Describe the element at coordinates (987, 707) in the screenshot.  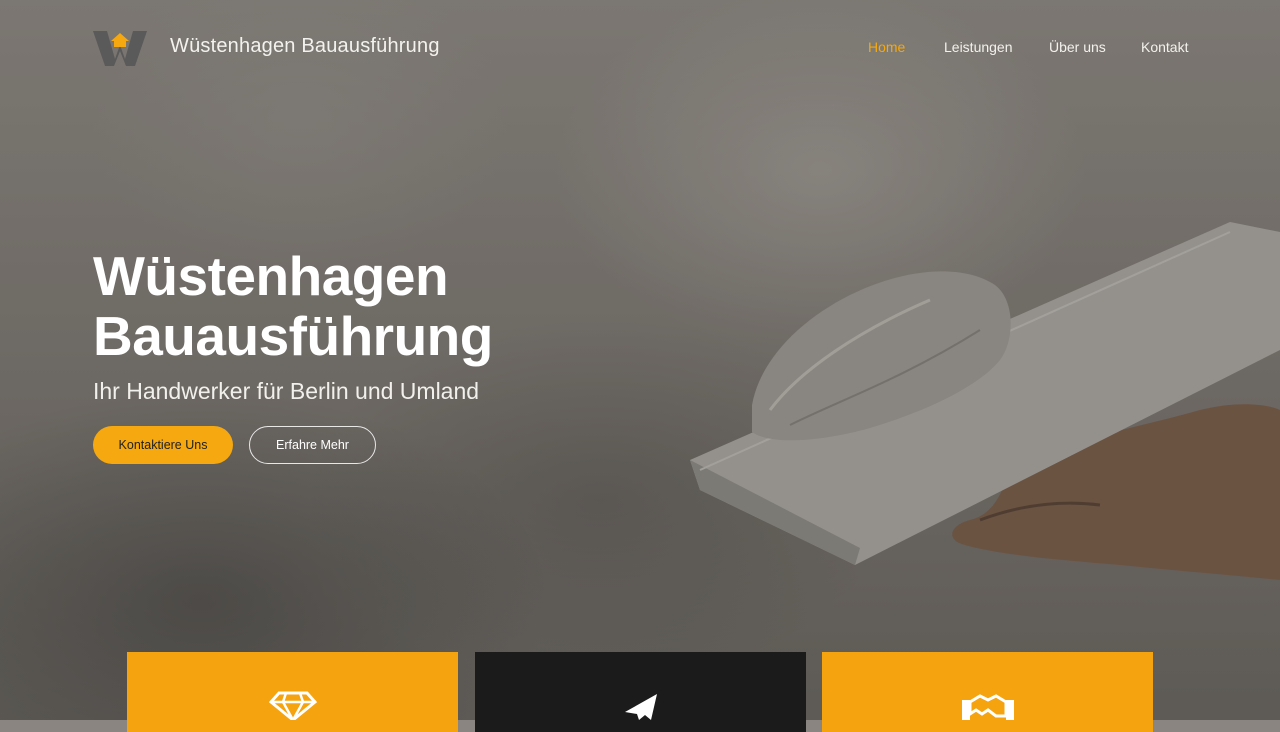
I see `handshake-icon` at that location.